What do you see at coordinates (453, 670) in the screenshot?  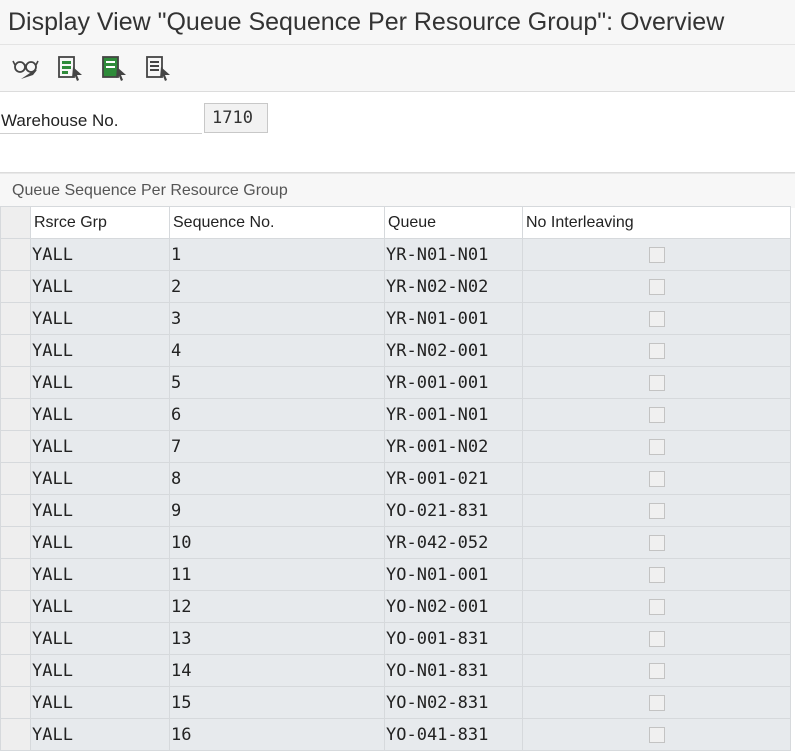 I see `cell-queue: YO-N01-831` at bounding box center [453, 670].